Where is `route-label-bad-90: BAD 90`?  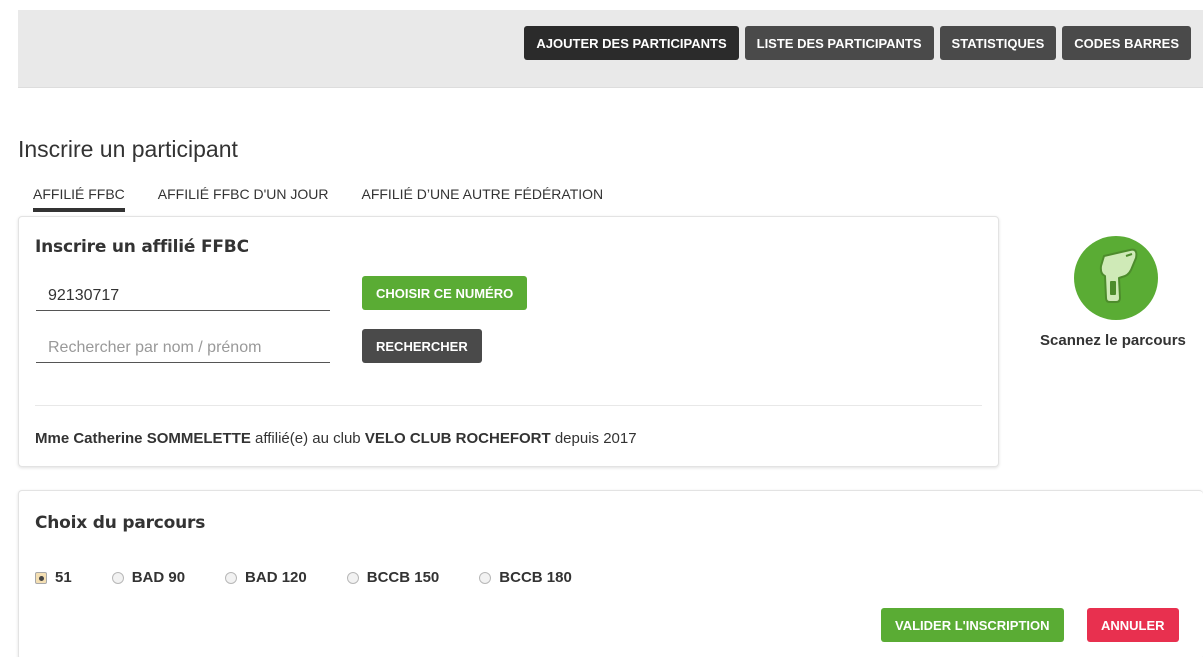 route-label-bad-90: BAD 90 is located at coordinates (158, 577).